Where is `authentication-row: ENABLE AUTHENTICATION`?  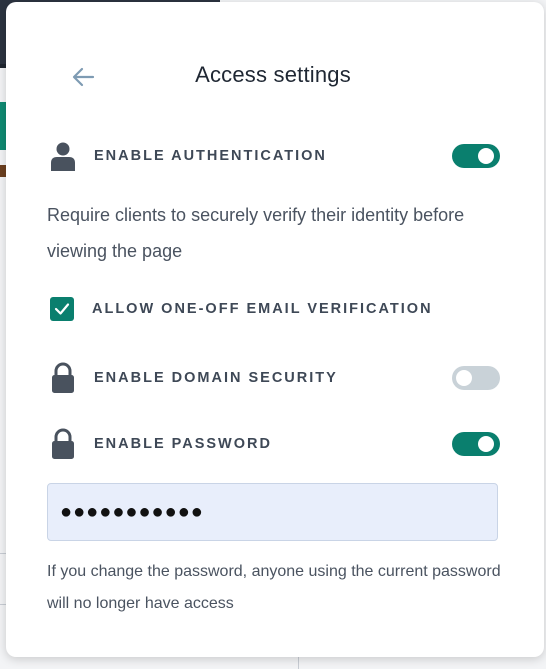
authentication-row: ENABLE AUTHENTICATION is located at coordinates (275, 156).